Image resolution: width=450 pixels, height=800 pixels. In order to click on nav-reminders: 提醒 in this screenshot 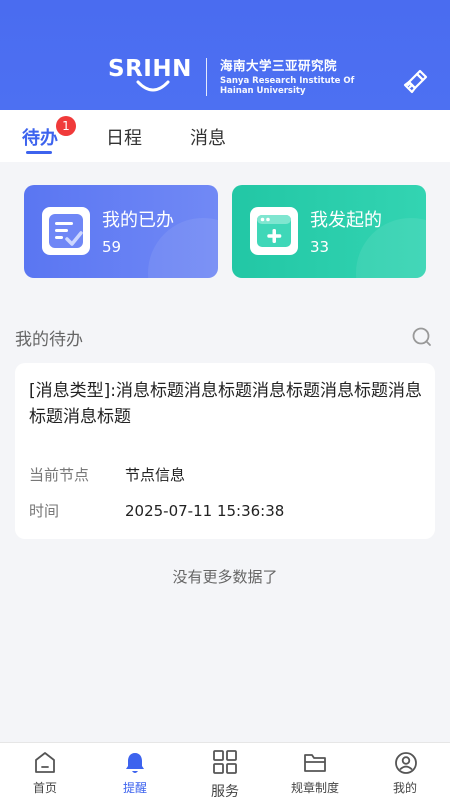, I will do `click(135, 771)`.